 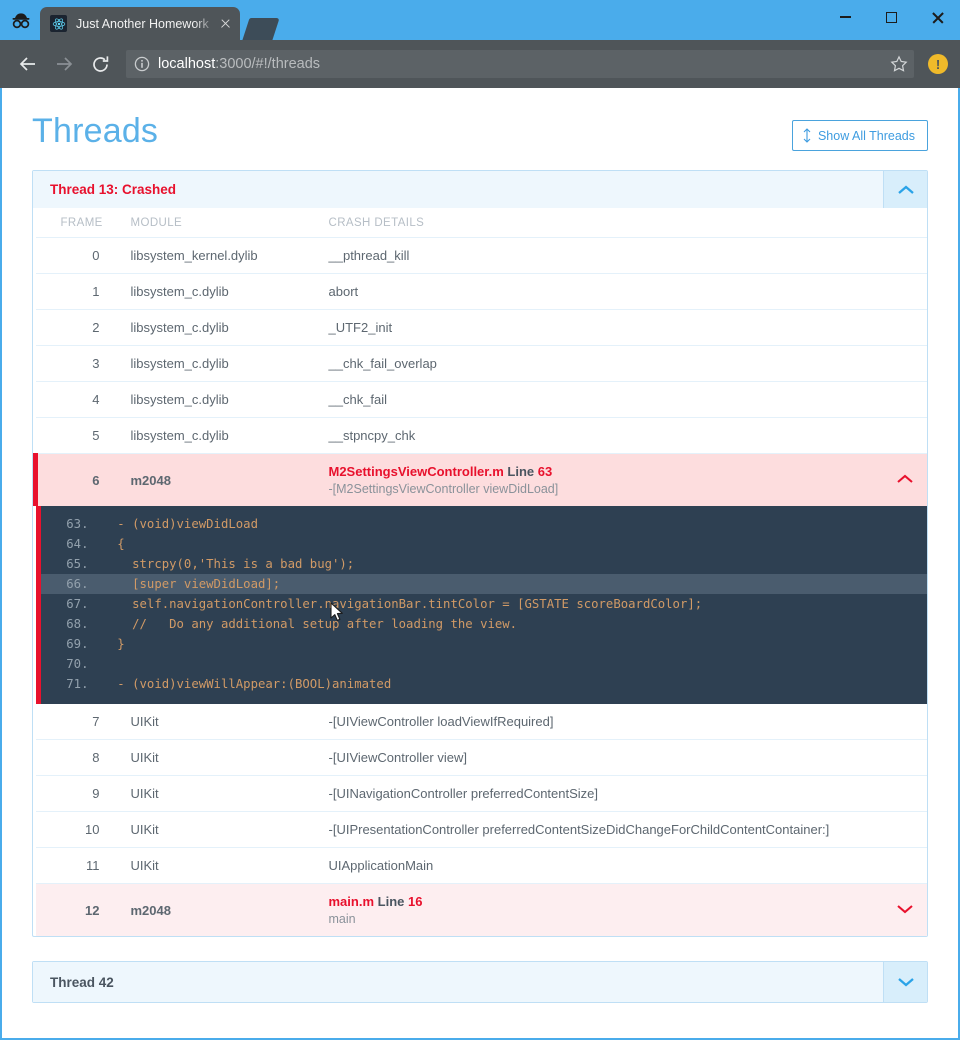 I want to click on chevron-up-icon, so click(x=905, y=478).